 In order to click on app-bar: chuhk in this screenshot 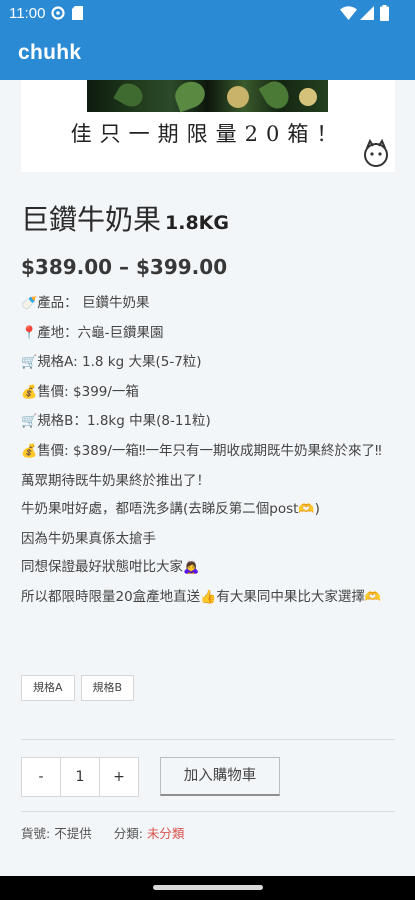, I will do `click(207, 54)`.